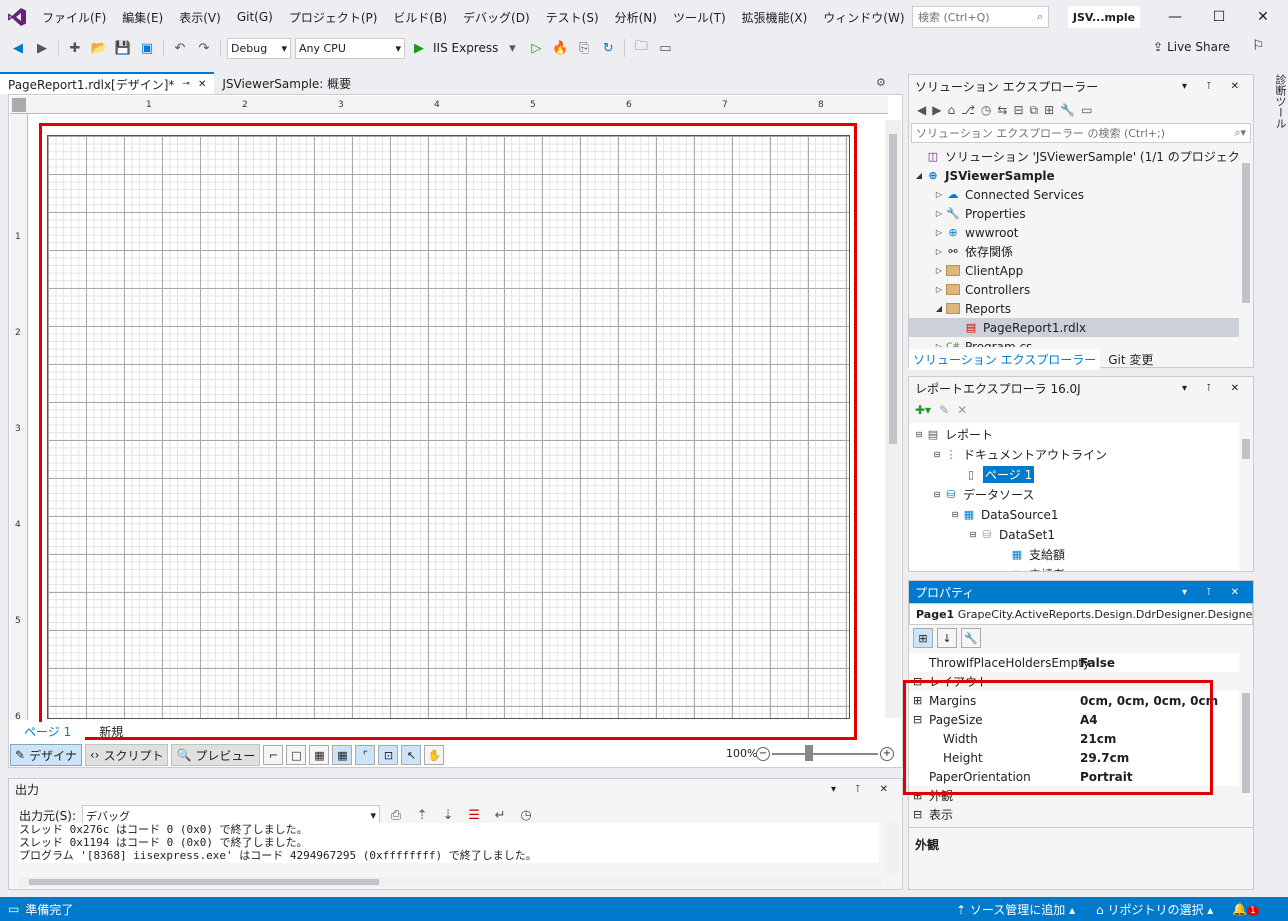 The image size is (1288, 921). Describe the element at coordinates (1015, 909) in the screenshot. I see `source-control-button: ⇡ ソース管理に追加 ▴` at that location.